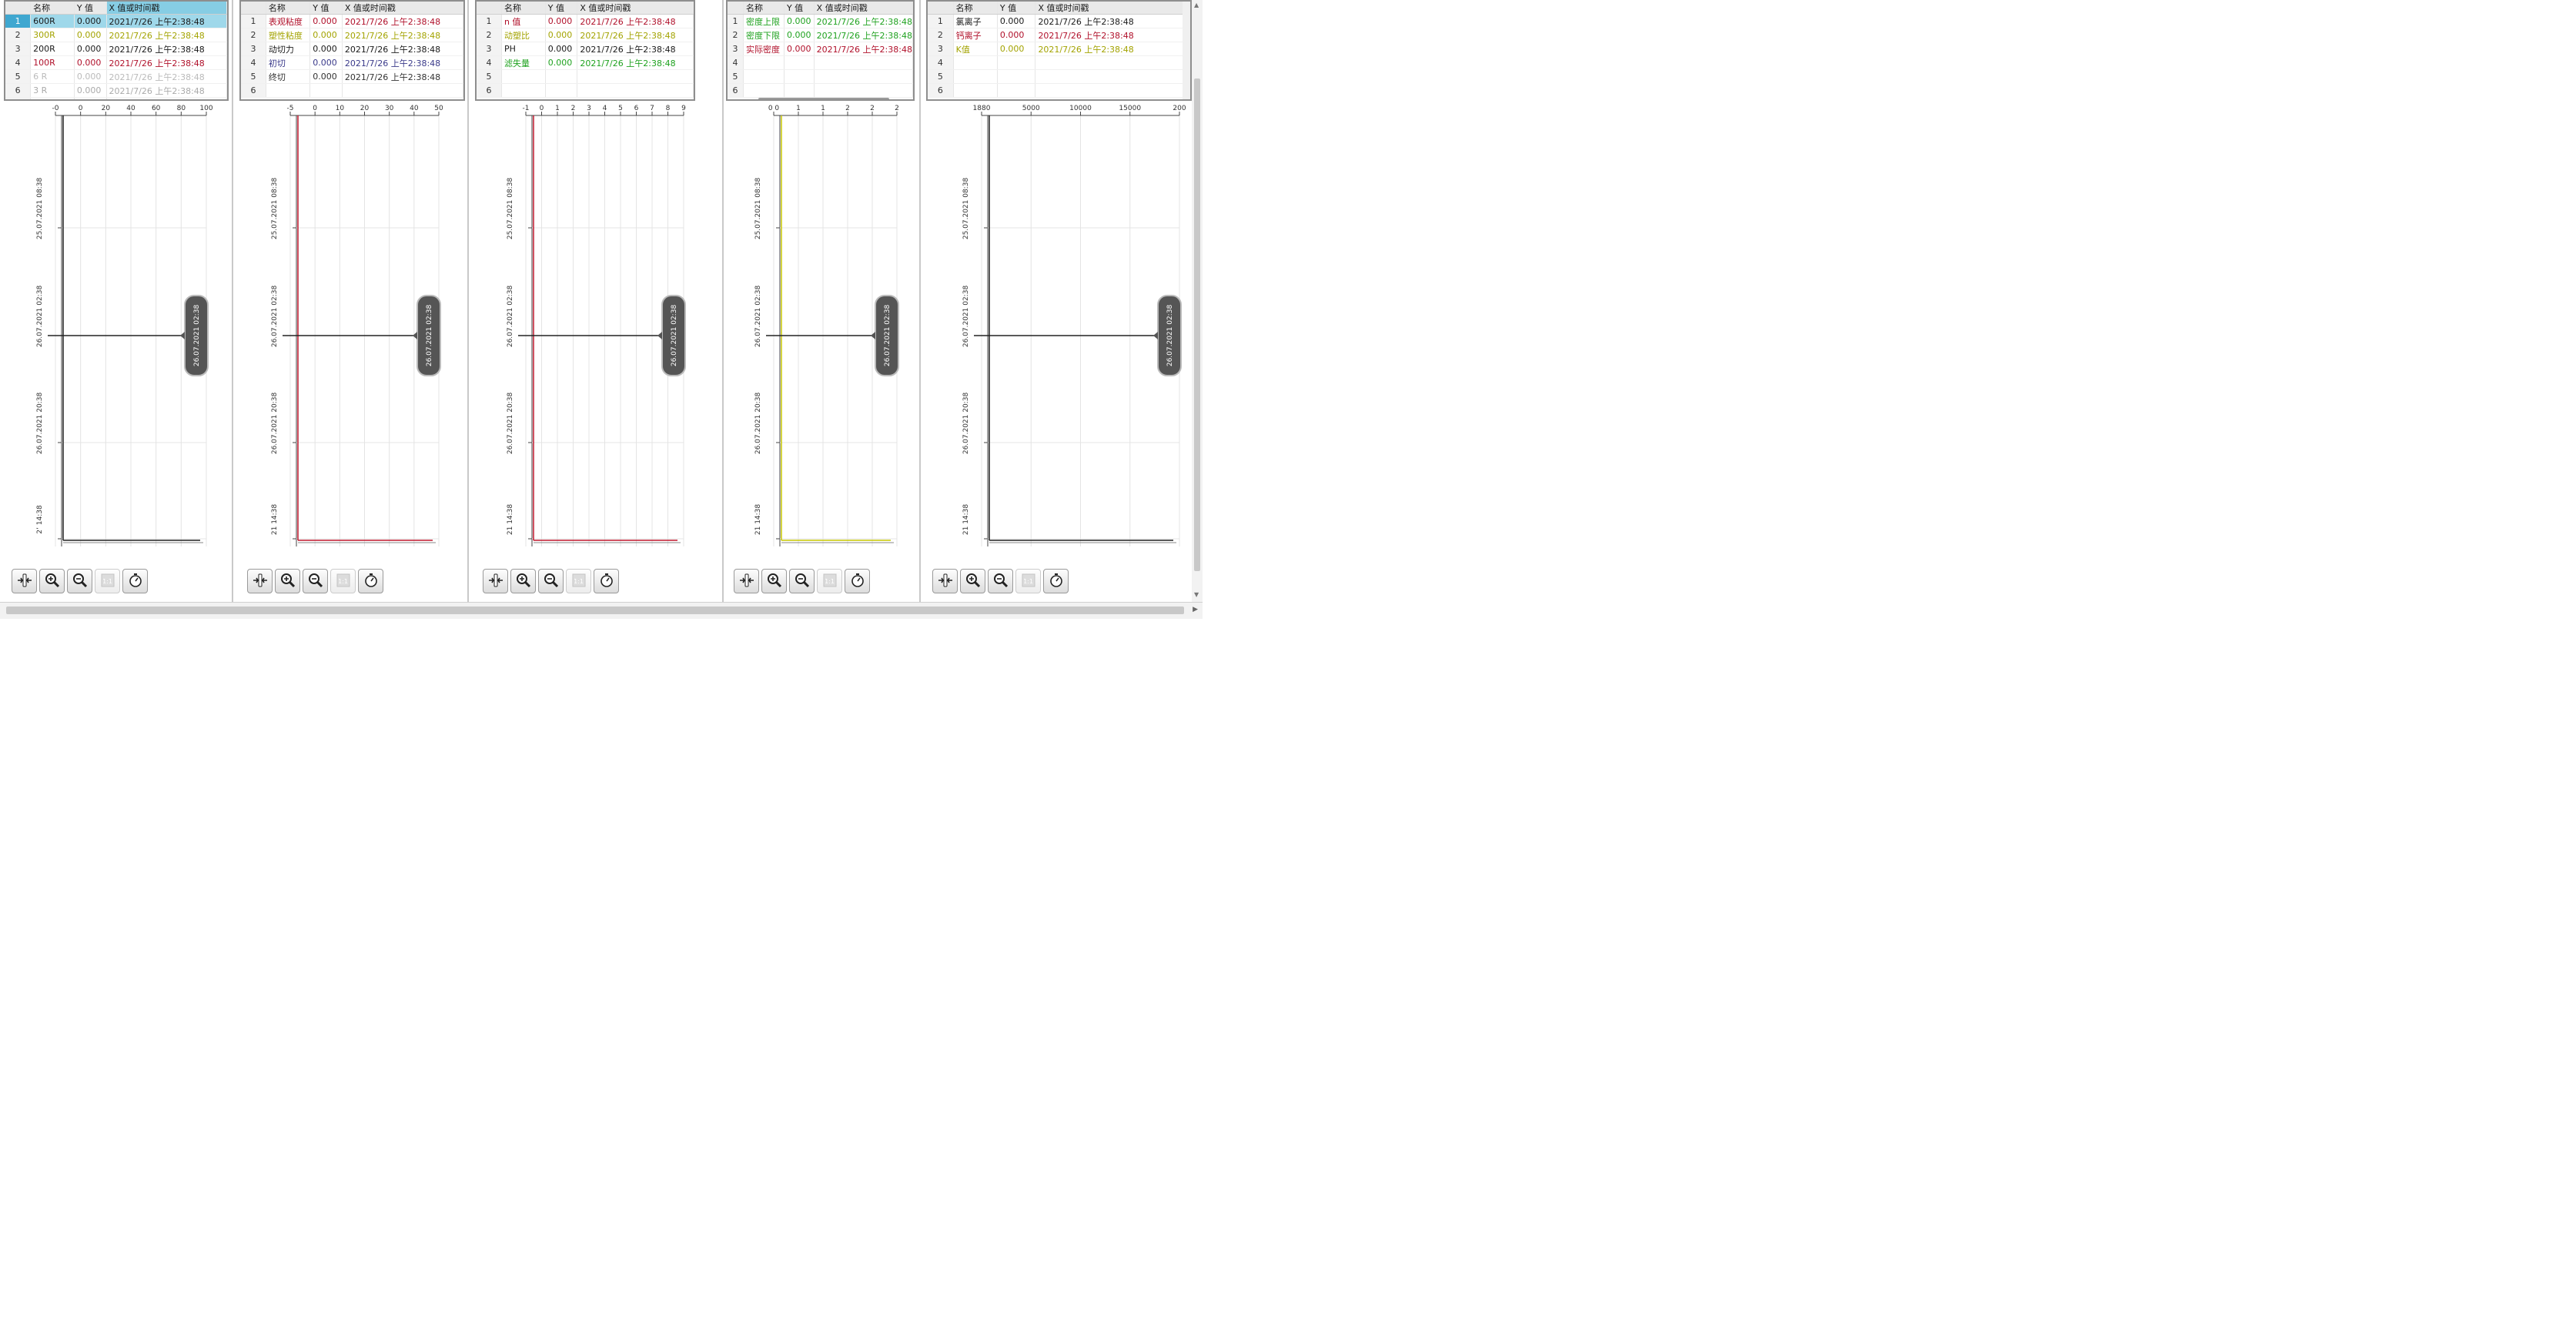 The width and height of the screenshot is (2576, 1320). What do you see at coordinates (1179, 108) in the screenshot?
I see `x-tick-label: 200` at bounding box center [1179, 108].